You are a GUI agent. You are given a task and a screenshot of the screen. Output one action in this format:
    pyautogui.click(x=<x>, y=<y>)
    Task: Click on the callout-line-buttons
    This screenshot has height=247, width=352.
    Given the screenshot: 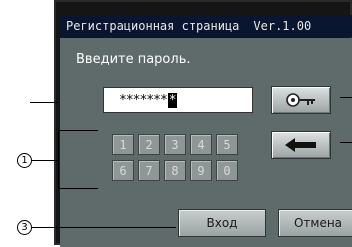 What is the action you would take?
    pyautogui.click(x=104, y=227)
    